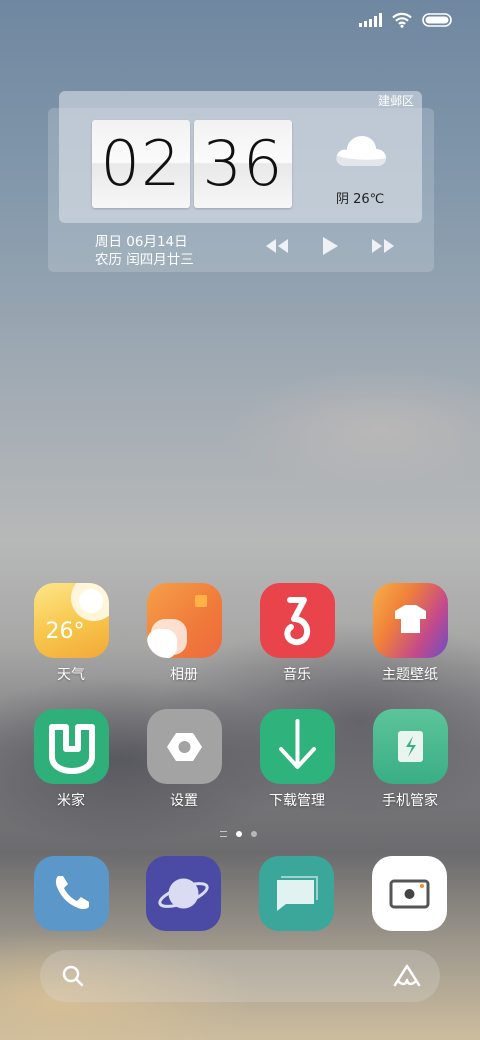  I want to click on settings-app-icon, so click(184, 746).